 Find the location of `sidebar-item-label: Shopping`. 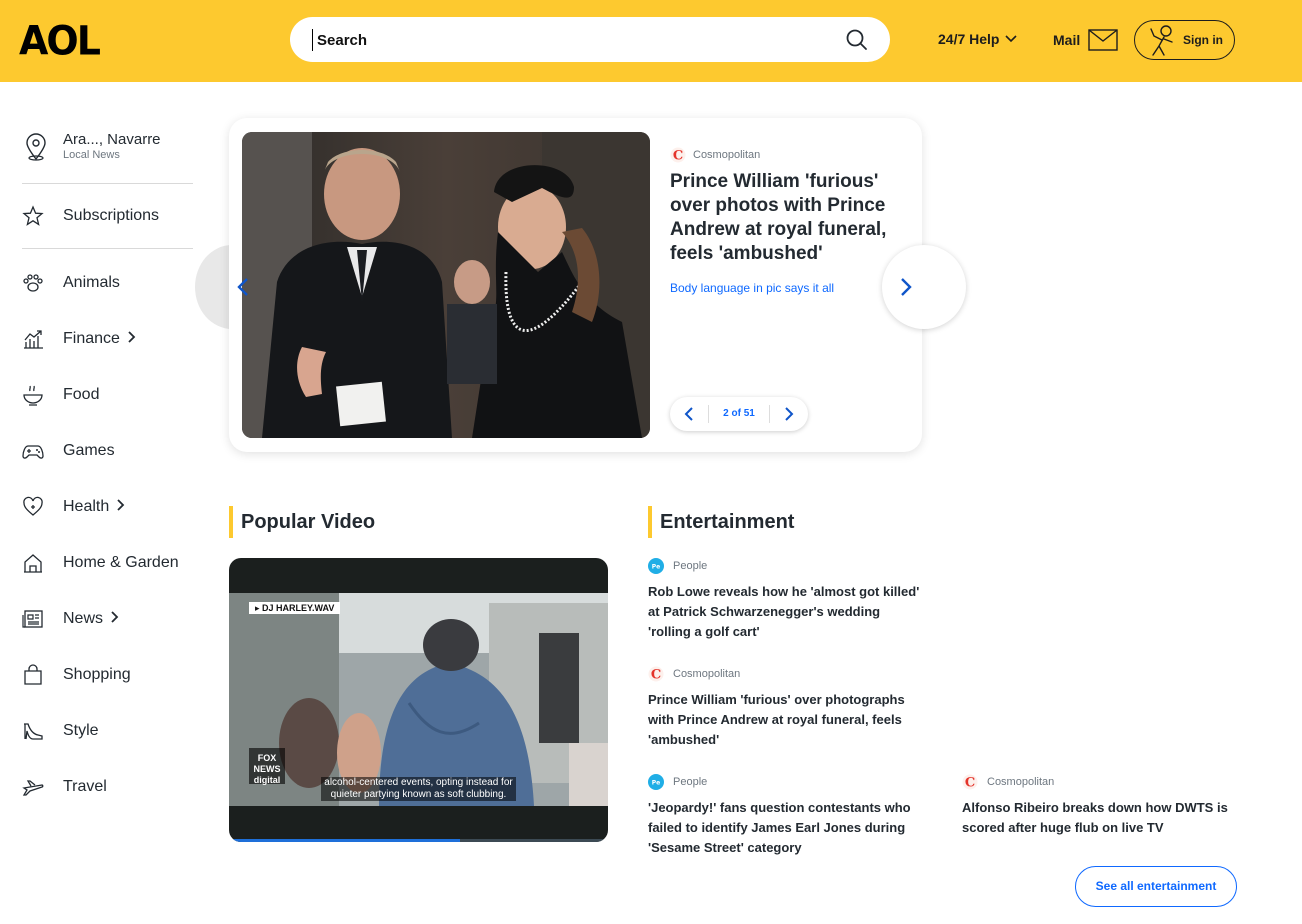

sidebar-item-label: Shopping is located at coordinates (97, 674).